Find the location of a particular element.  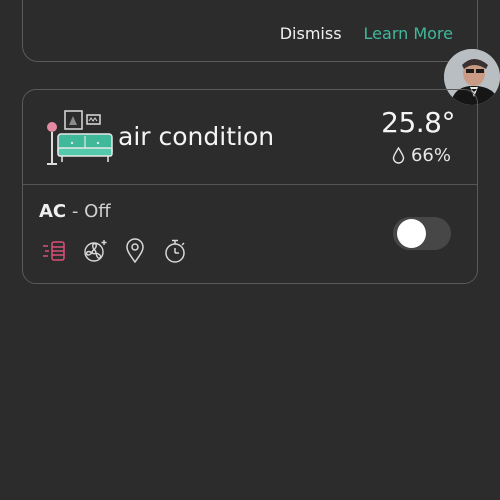

device-status: AC - Off is located at coordinates (75, 211).